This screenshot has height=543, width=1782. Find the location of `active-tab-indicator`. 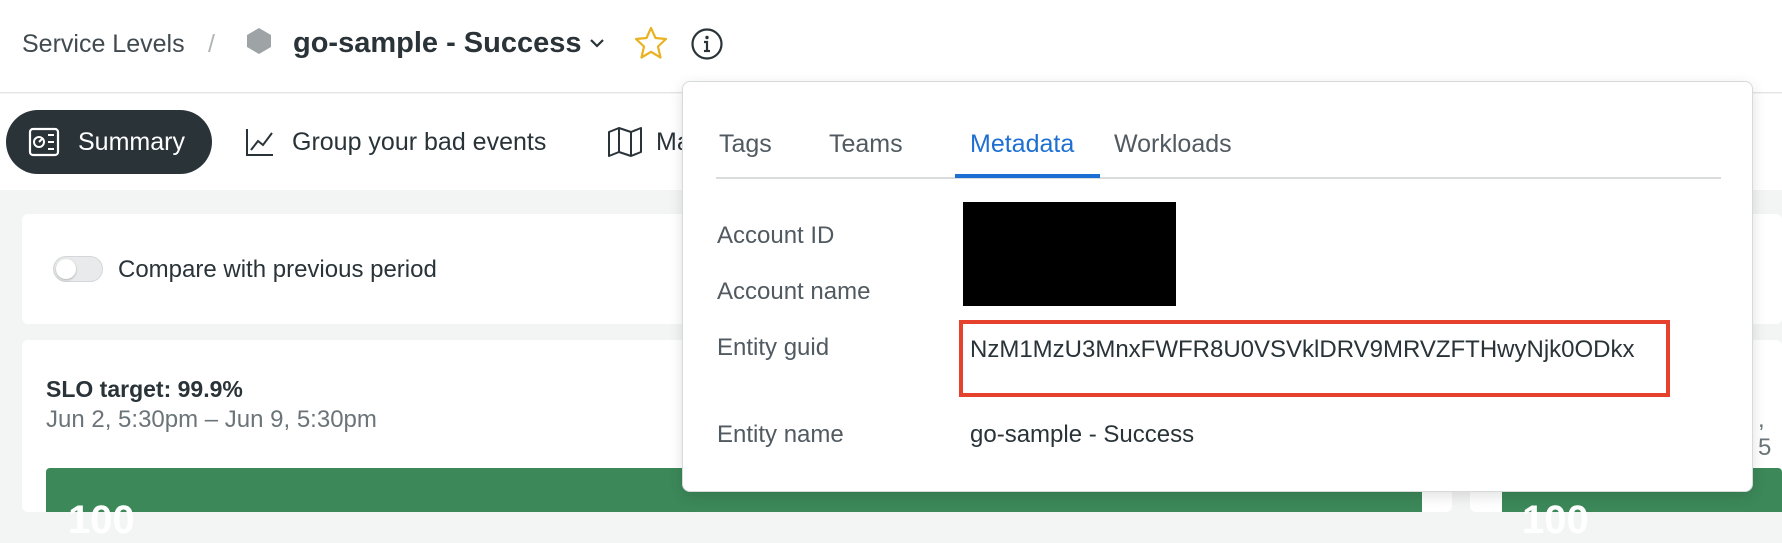

active-tab-indicator is located at coordinates (1027, 176).